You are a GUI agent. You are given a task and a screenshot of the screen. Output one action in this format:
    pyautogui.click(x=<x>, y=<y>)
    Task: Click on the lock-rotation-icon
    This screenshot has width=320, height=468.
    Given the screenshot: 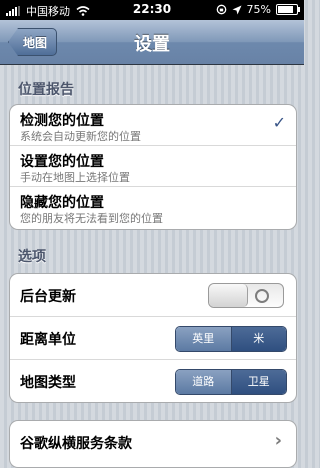 What is the action you would take?
    pyautogui.click(x=221, y=9)
    